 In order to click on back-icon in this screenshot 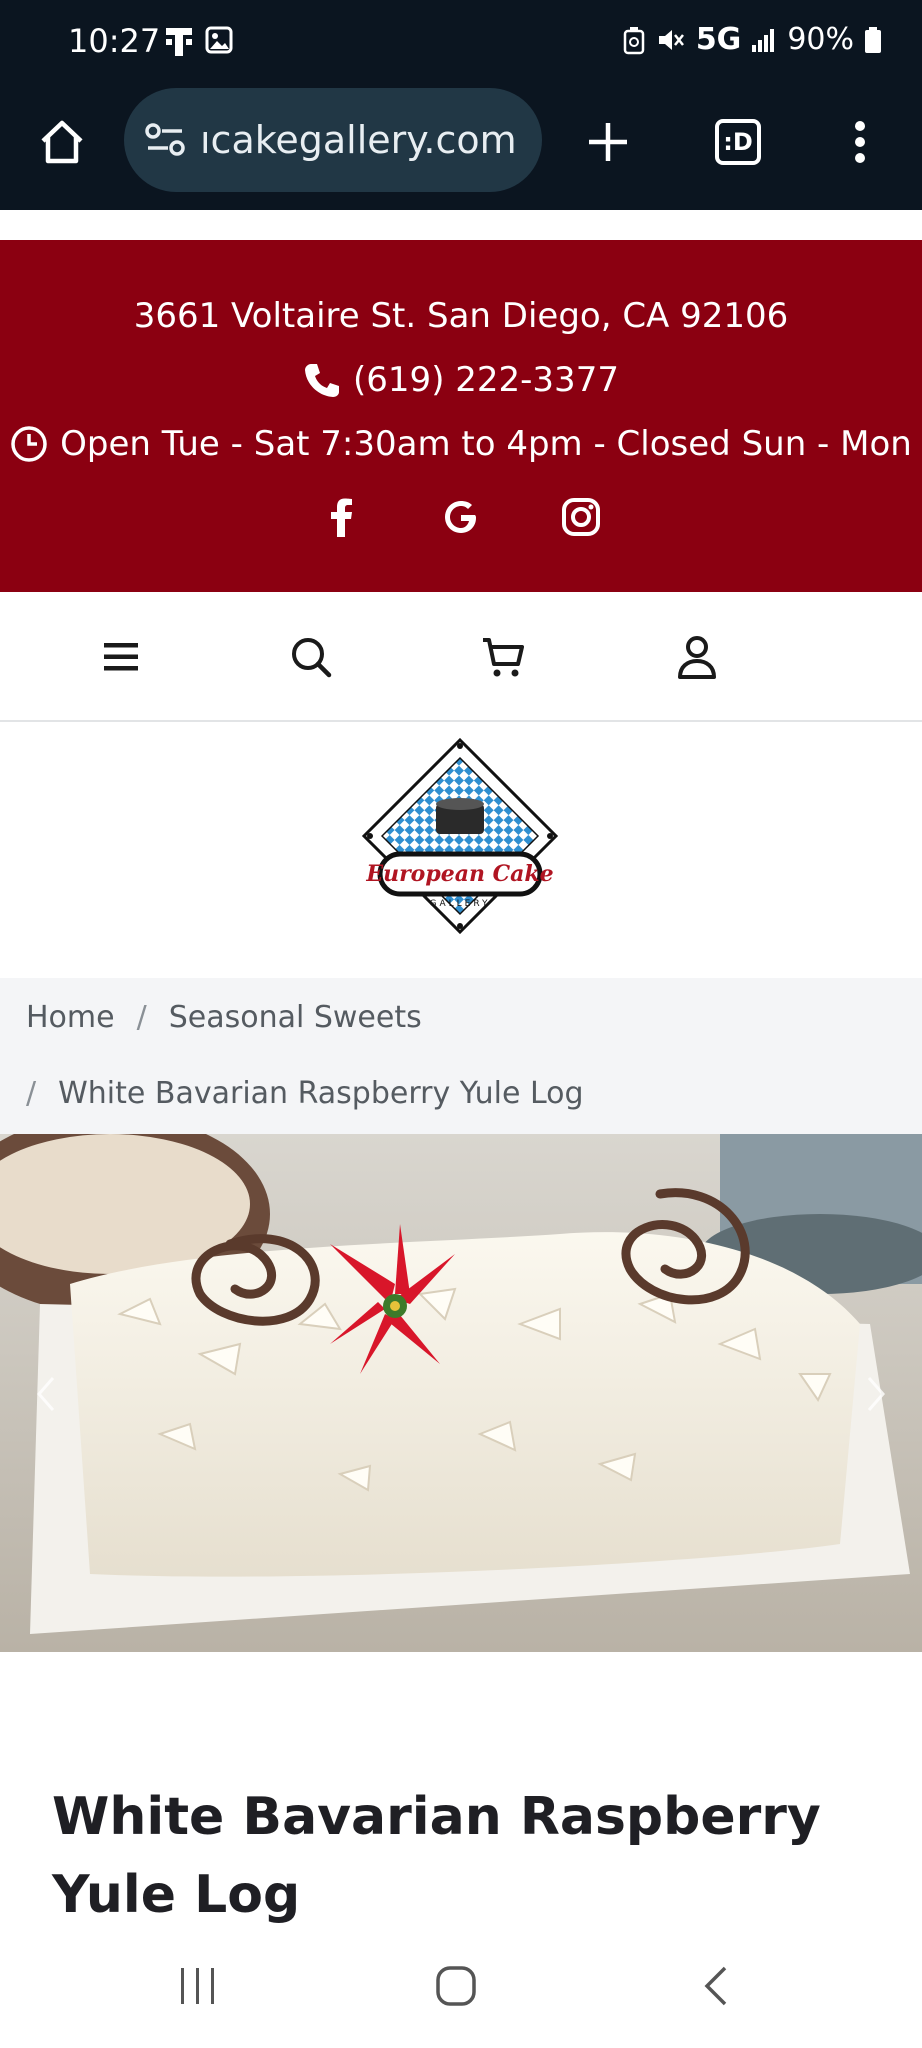, I will do `click(715, 1986)`.